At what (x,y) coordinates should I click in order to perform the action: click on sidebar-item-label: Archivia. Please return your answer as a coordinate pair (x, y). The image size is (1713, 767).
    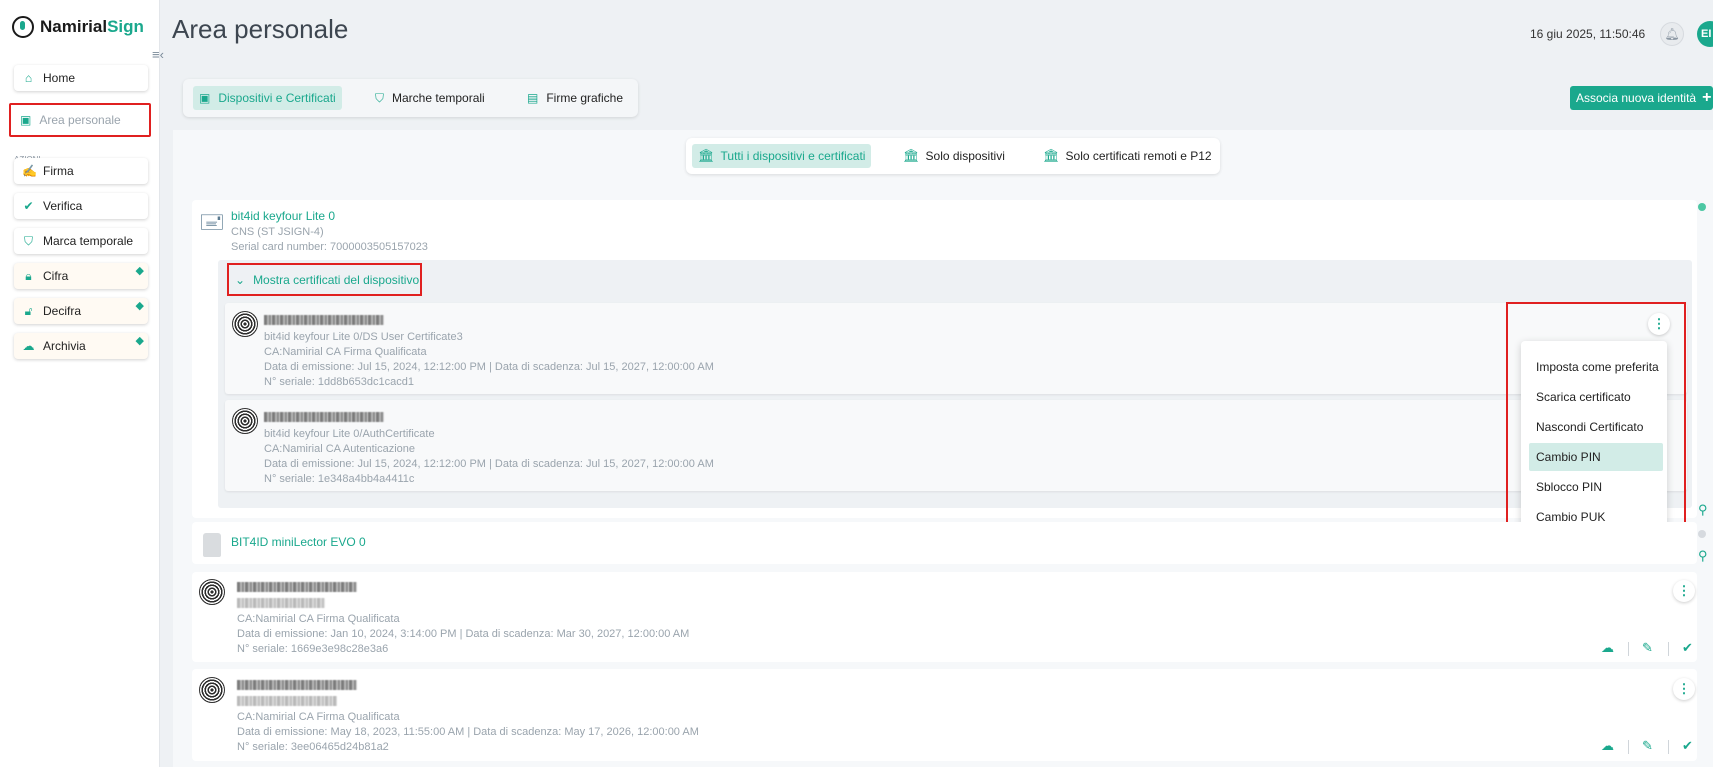
    Looking at the image, I should click on (64, 346).